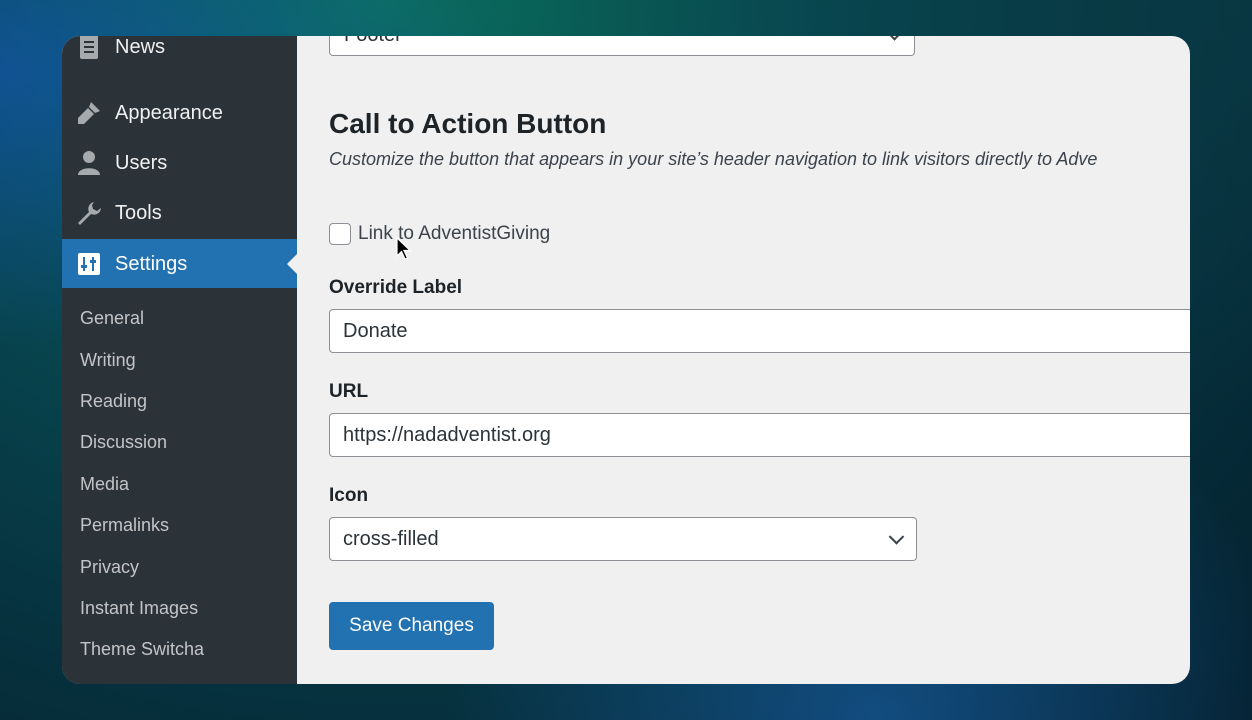  I want to click on override-label-heading: Override Label, so click(396, 287).